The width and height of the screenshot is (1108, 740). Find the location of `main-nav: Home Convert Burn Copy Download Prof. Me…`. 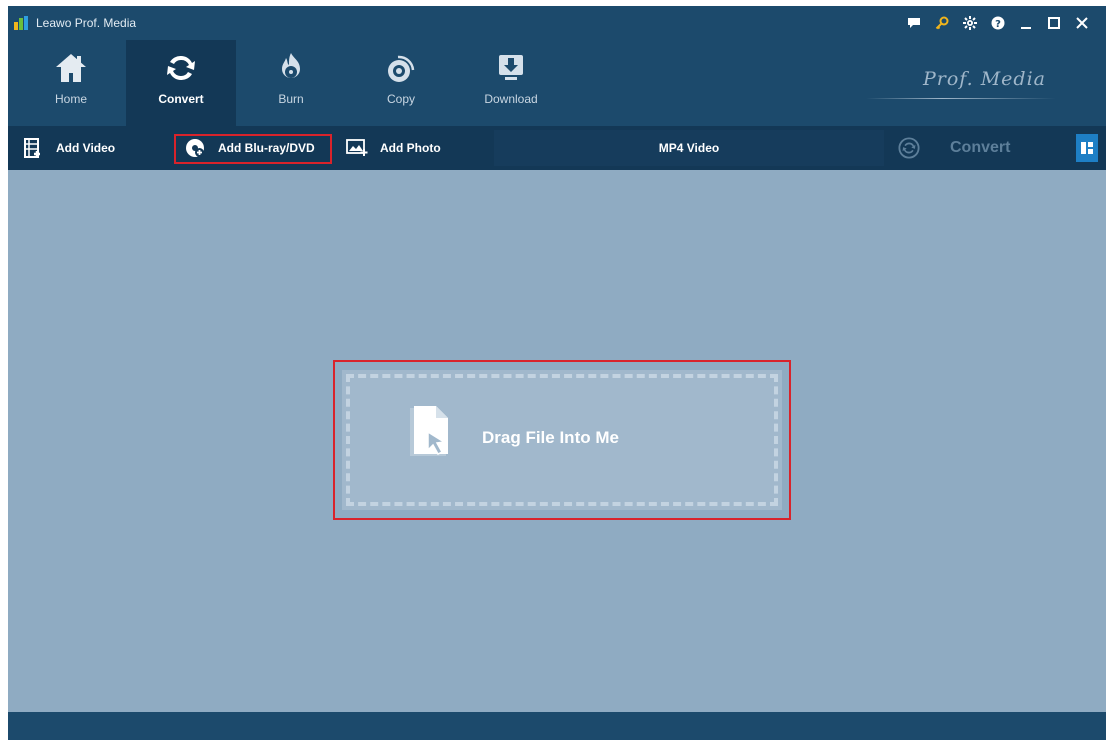

main-nav: Home Convert Burn Copy Download Prof. Me… is located at coordinates (557, 83).